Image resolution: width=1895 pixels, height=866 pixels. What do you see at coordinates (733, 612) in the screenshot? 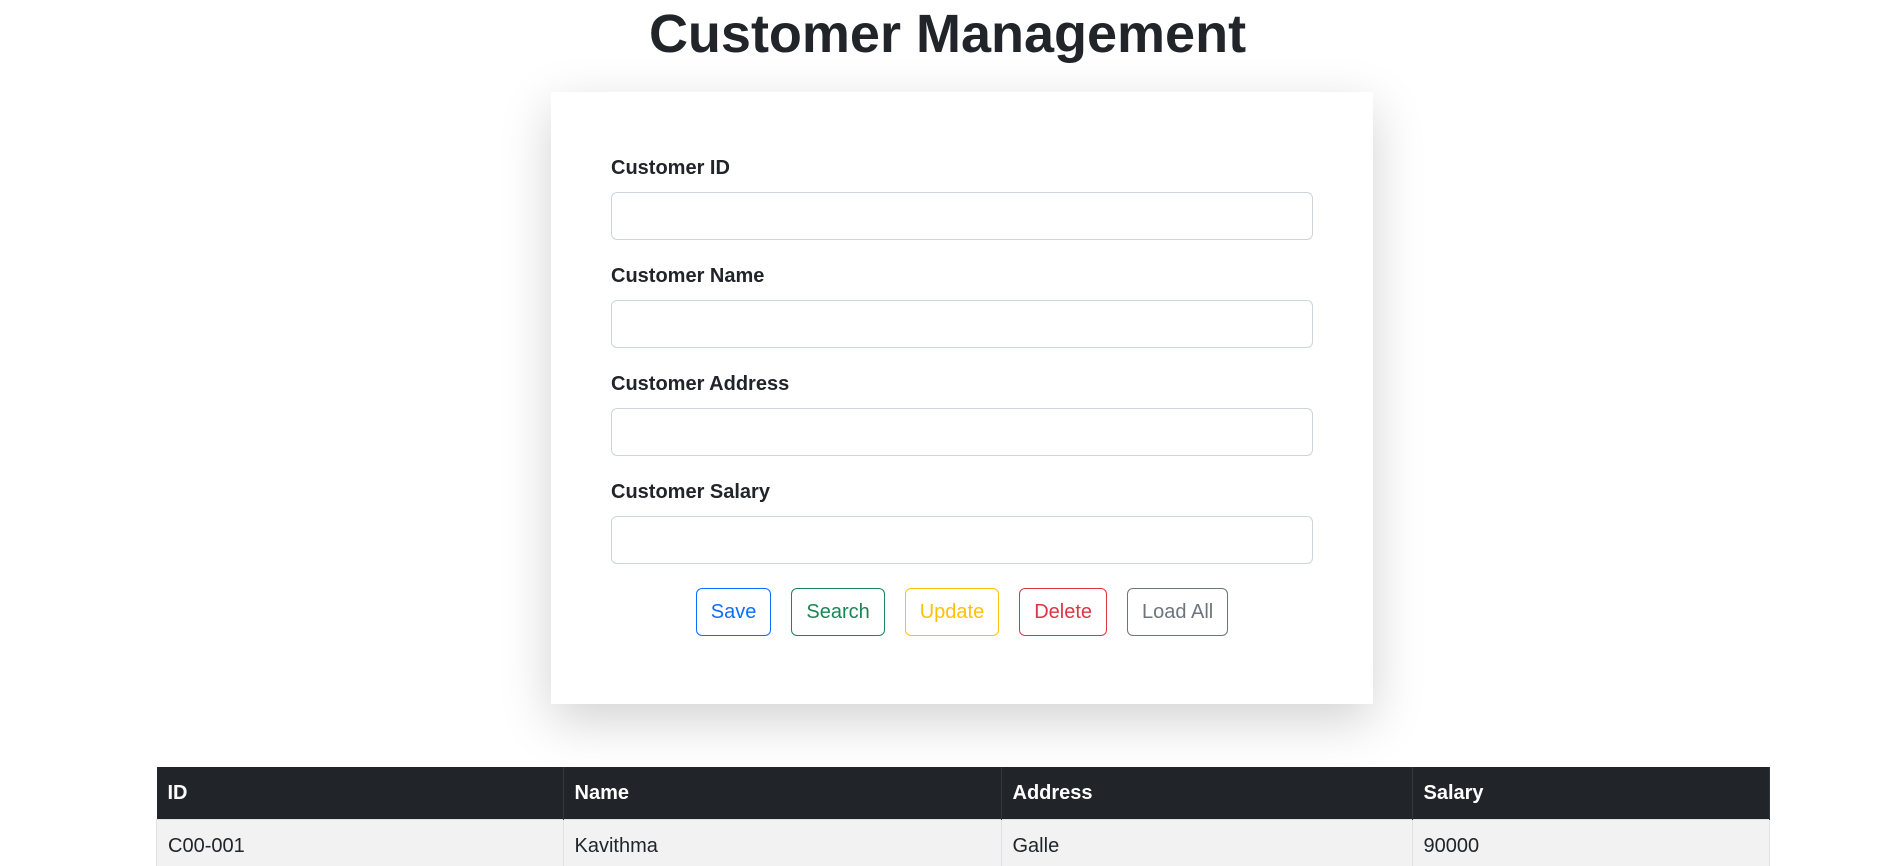
I see `save-button: Save` at bounding box center [733, 612].